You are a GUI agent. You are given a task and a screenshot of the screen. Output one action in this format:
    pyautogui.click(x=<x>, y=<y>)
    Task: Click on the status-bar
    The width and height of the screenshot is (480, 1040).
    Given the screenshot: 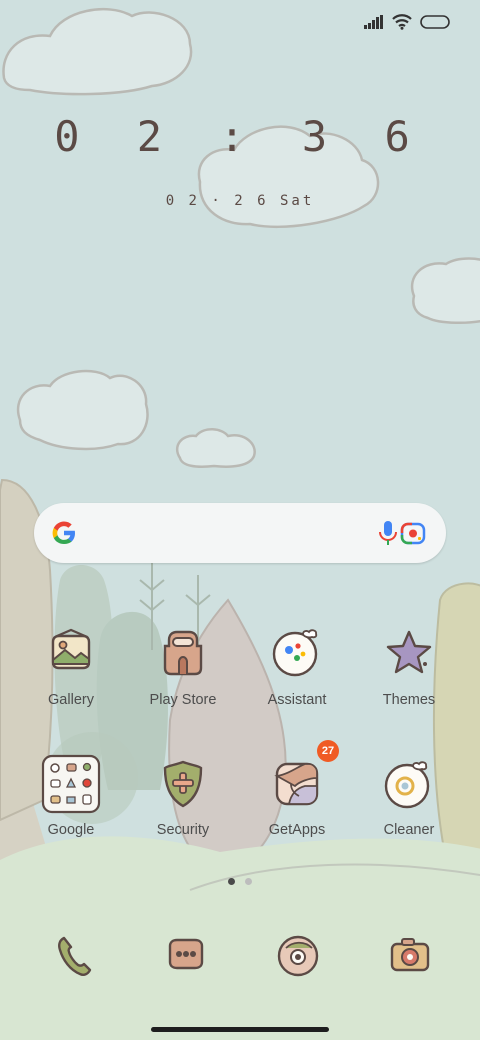 What is the action you would take?
    pyautogui.click(x=407, y=22)
    